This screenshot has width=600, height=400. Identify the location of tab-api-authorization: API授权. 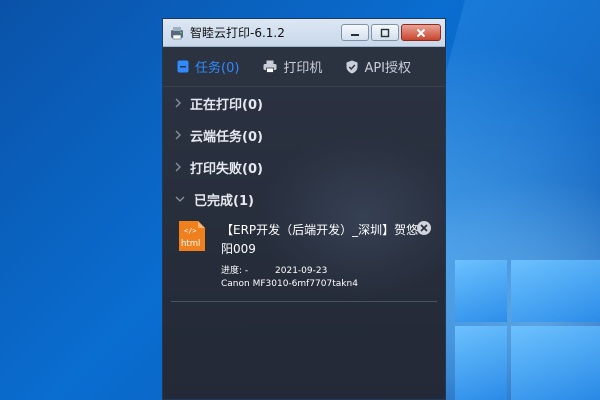
(378, 66).